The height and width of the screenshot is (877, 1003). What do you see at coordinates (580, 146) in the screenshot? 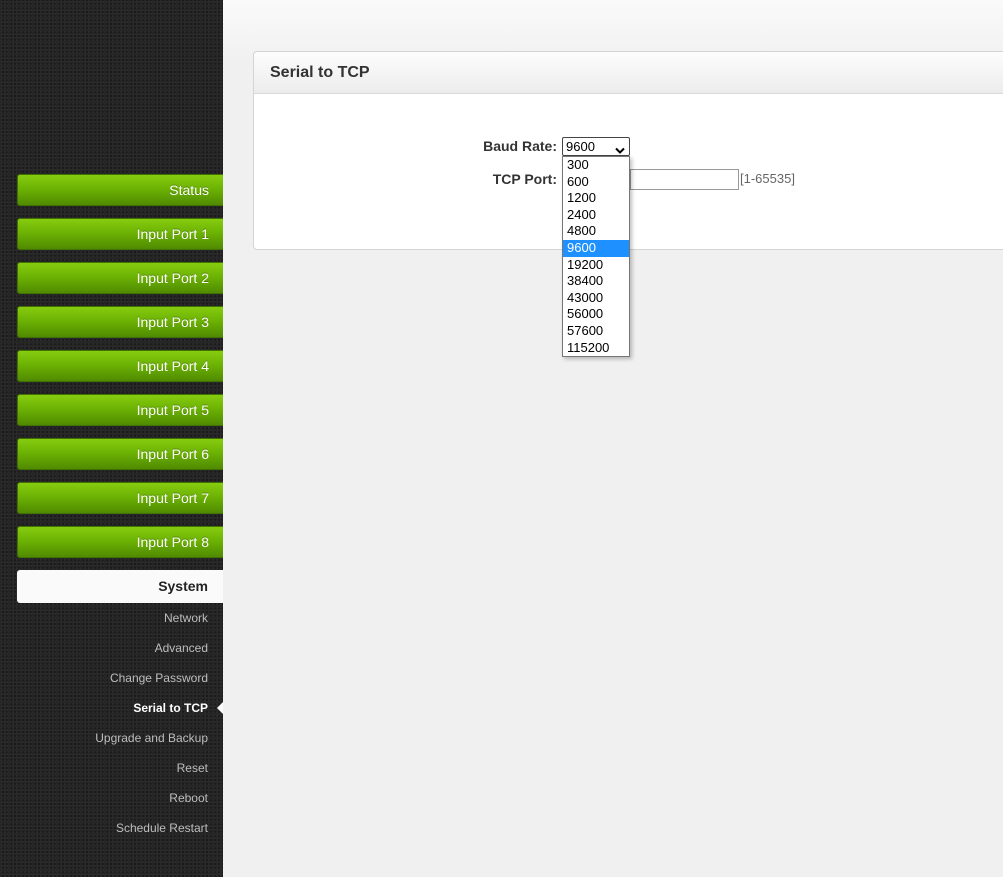
I see `baud-rate-value: 9600` at bounding box center [580, 146].